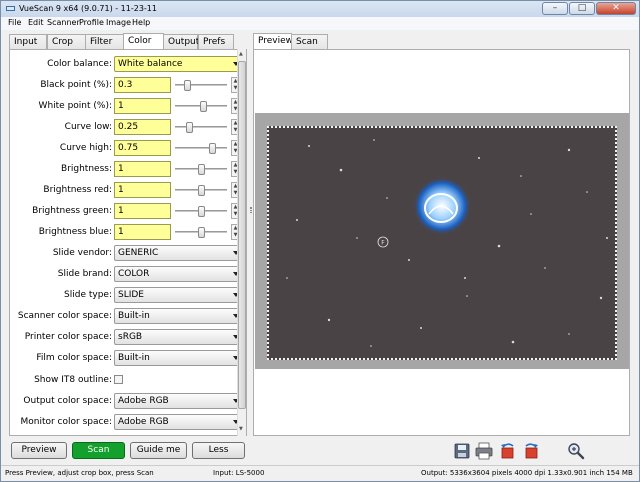 The image size is (640, 482). What do you see at coordinates (39, 450) in the screenshot?
I see `preview-button: Preview` at bounding box center [39, 450].